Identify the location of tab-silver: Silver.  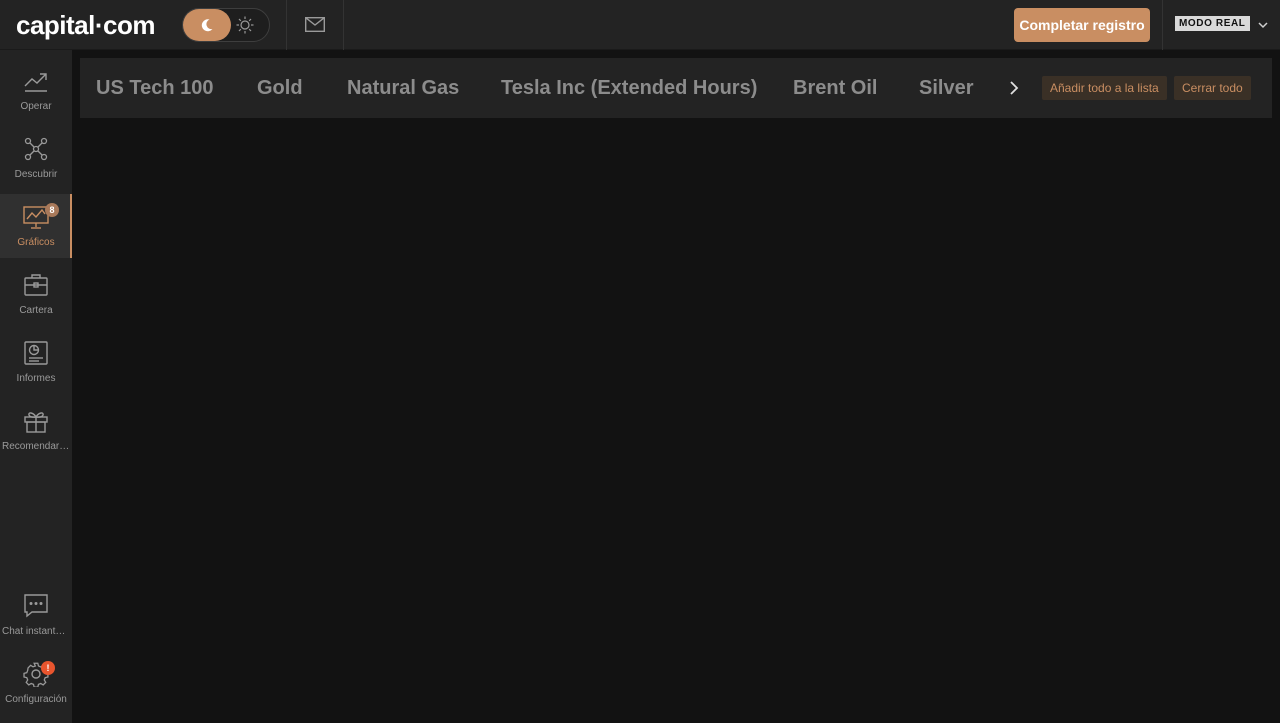
(946, 88).